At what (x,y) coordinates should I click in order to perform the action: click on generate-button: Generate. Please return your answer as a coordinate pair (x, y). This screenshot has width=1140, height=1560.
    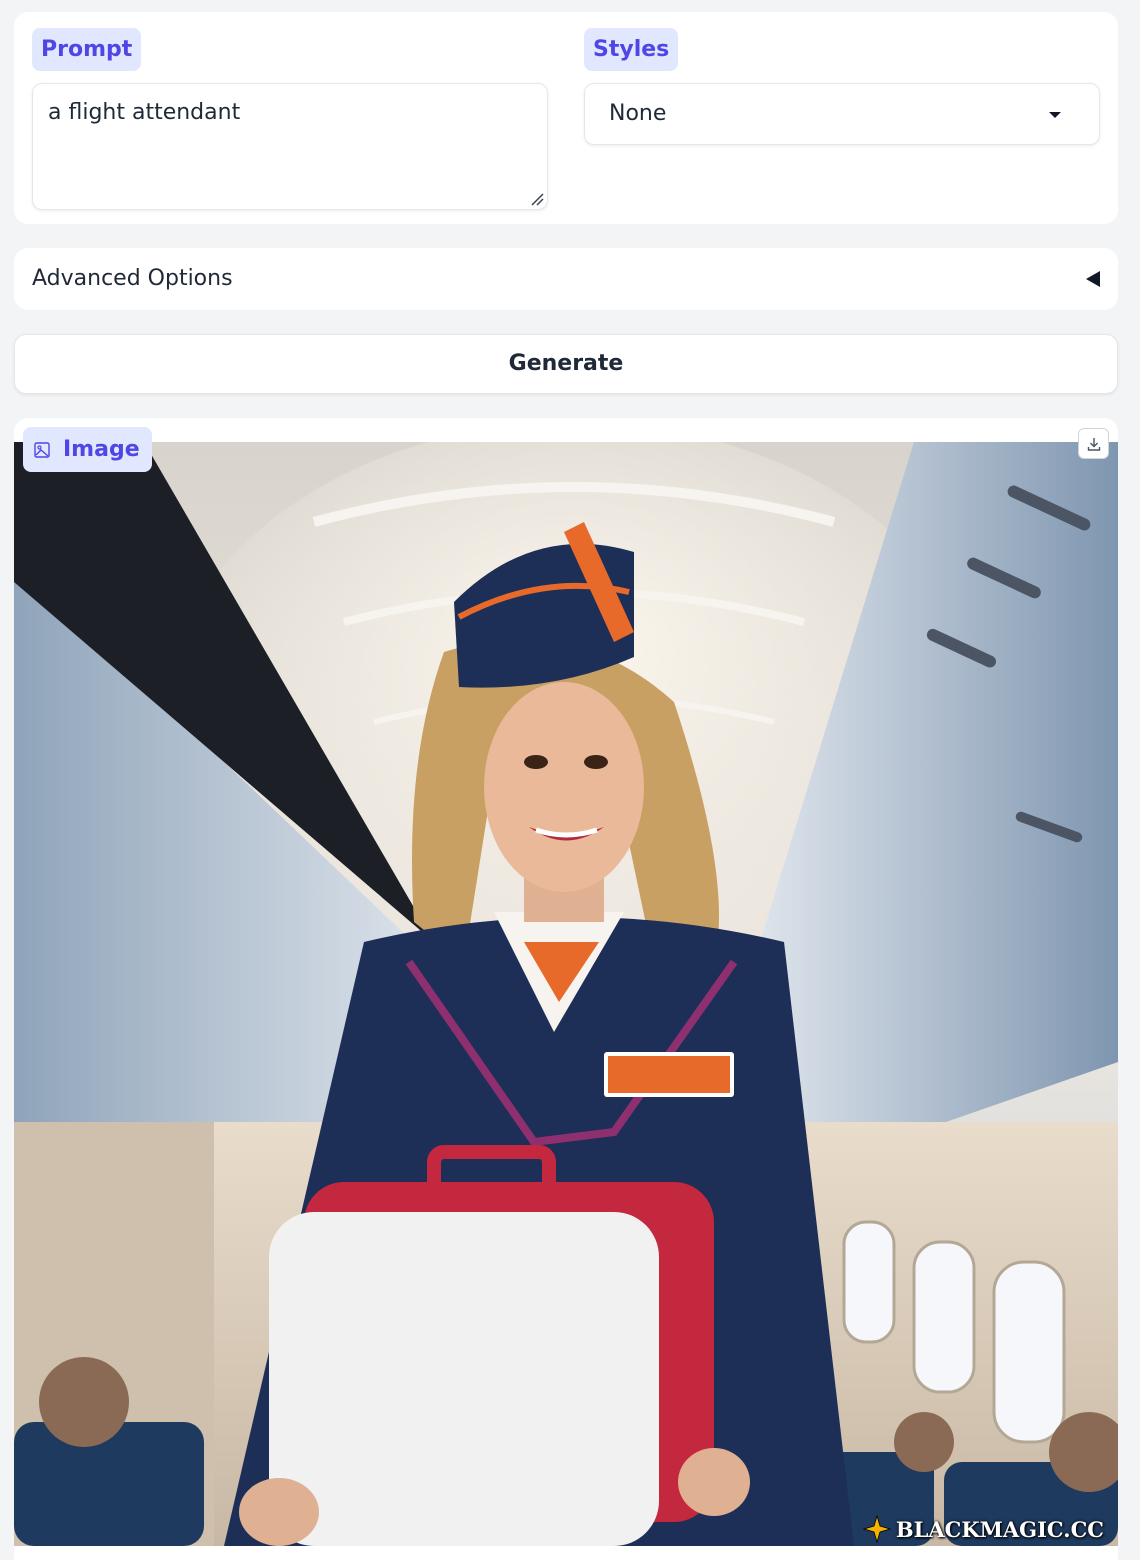
    Looking at the image, I should click on (566, 364).